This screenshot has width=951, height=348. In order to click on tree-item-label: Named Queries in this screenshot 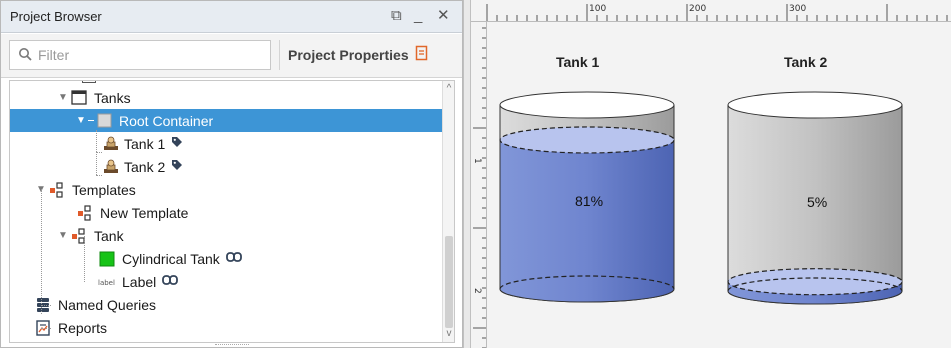, I will do `click(107, 304)`.